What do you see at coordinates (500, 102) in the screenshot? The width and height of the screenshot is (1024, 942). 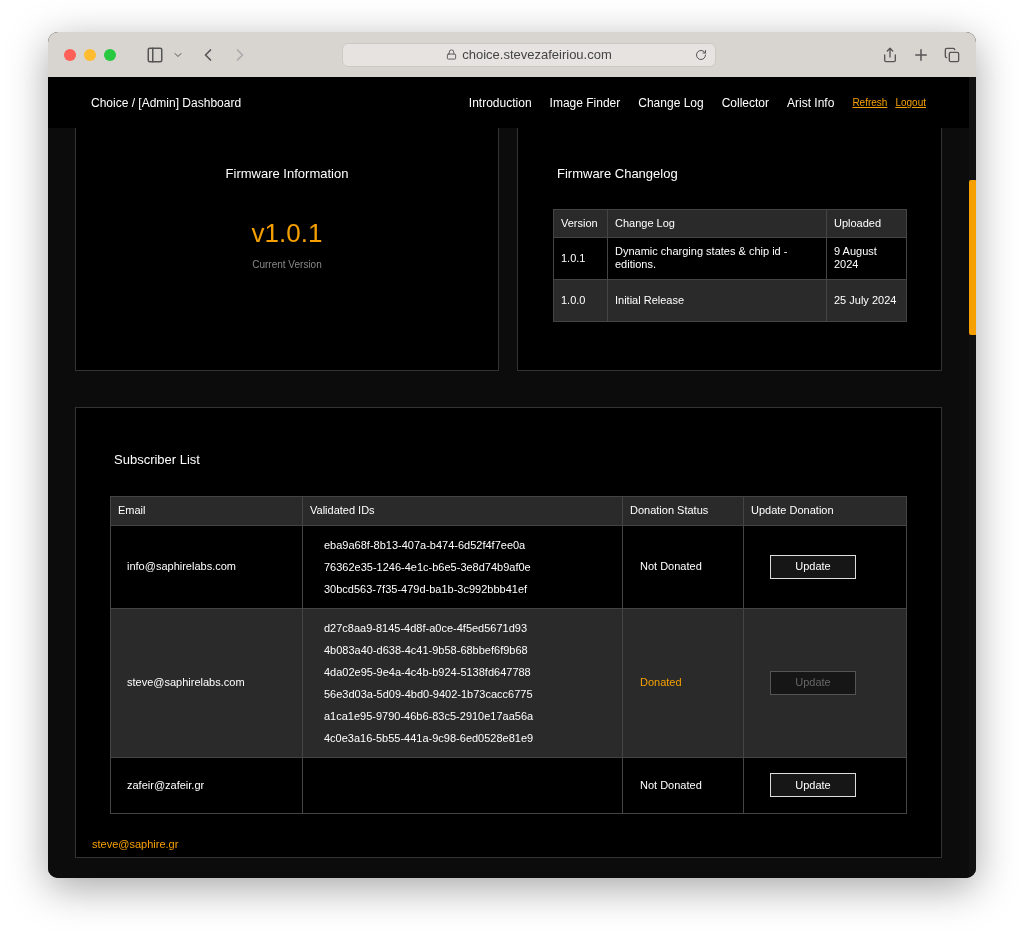 I see `nav-link: Introduction` at bounding box center [500, 102].